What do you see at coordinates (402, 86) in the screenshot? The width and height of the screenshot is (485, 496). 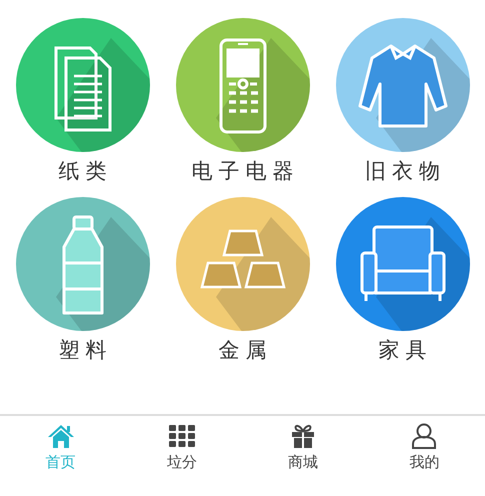 I see `shirt-icon` at bounding box center [402, 86].